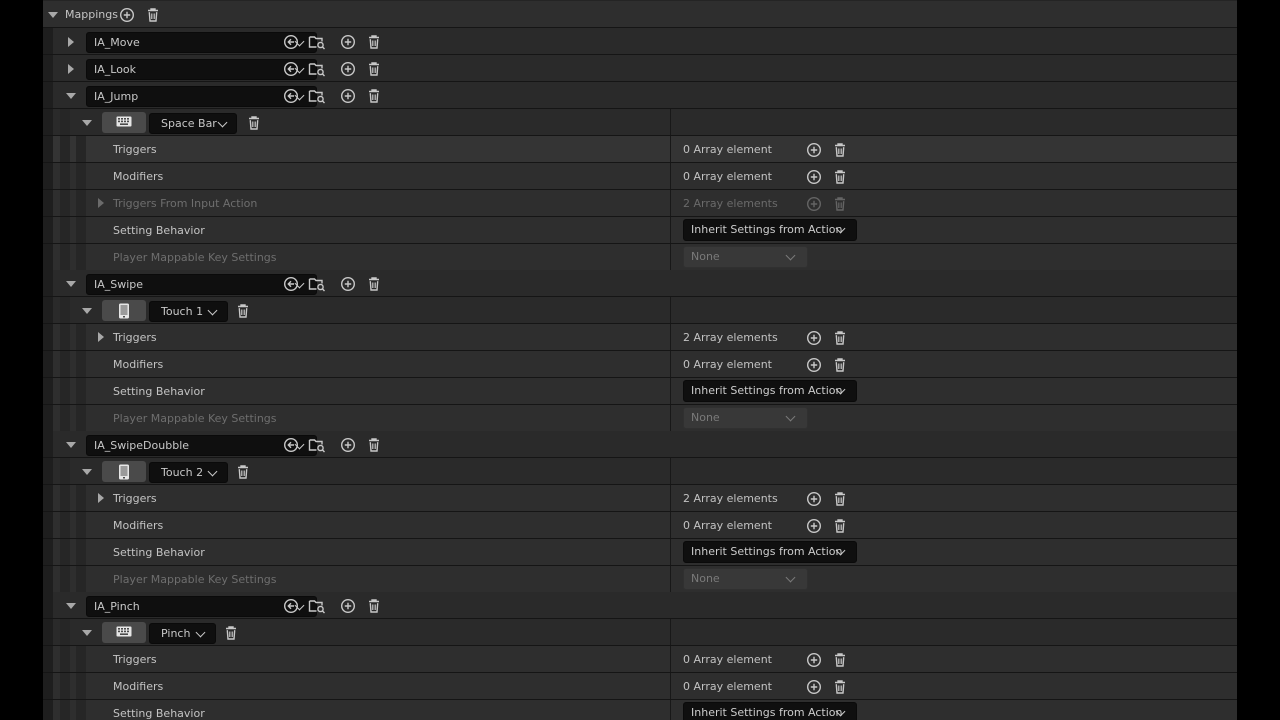  What do you see at coordinates (188, 472) in the screenshot?
I see `key-select: Touch 2` at bounding box center [188, 472].